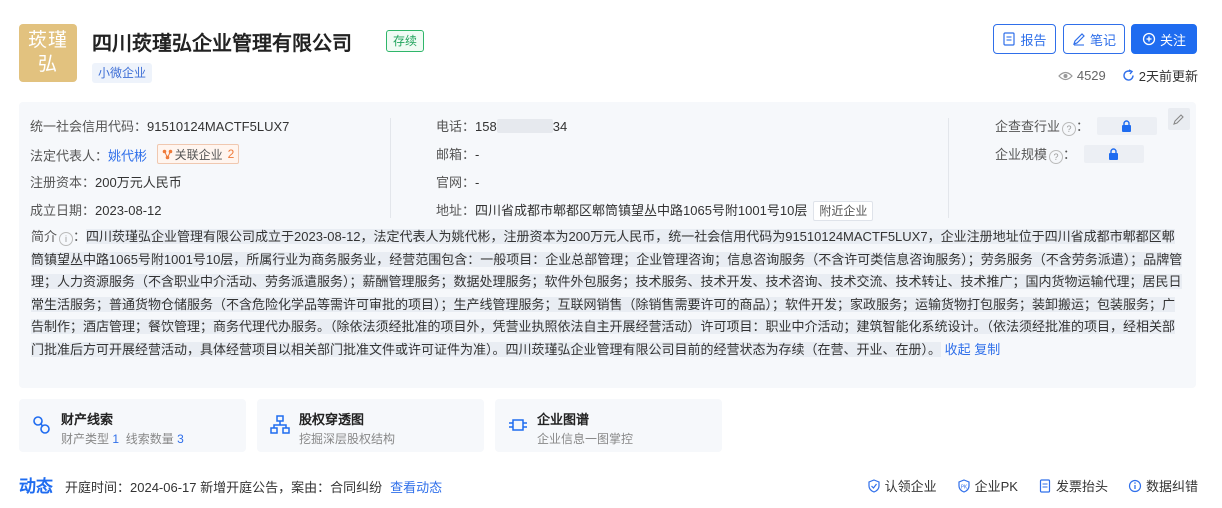  What do you see at coordinates (370, 425) in the screenshot?
I see `card-equity-penetration: 股权穿透图 挖掘深层股权结构` at bounding box center [370, 425].